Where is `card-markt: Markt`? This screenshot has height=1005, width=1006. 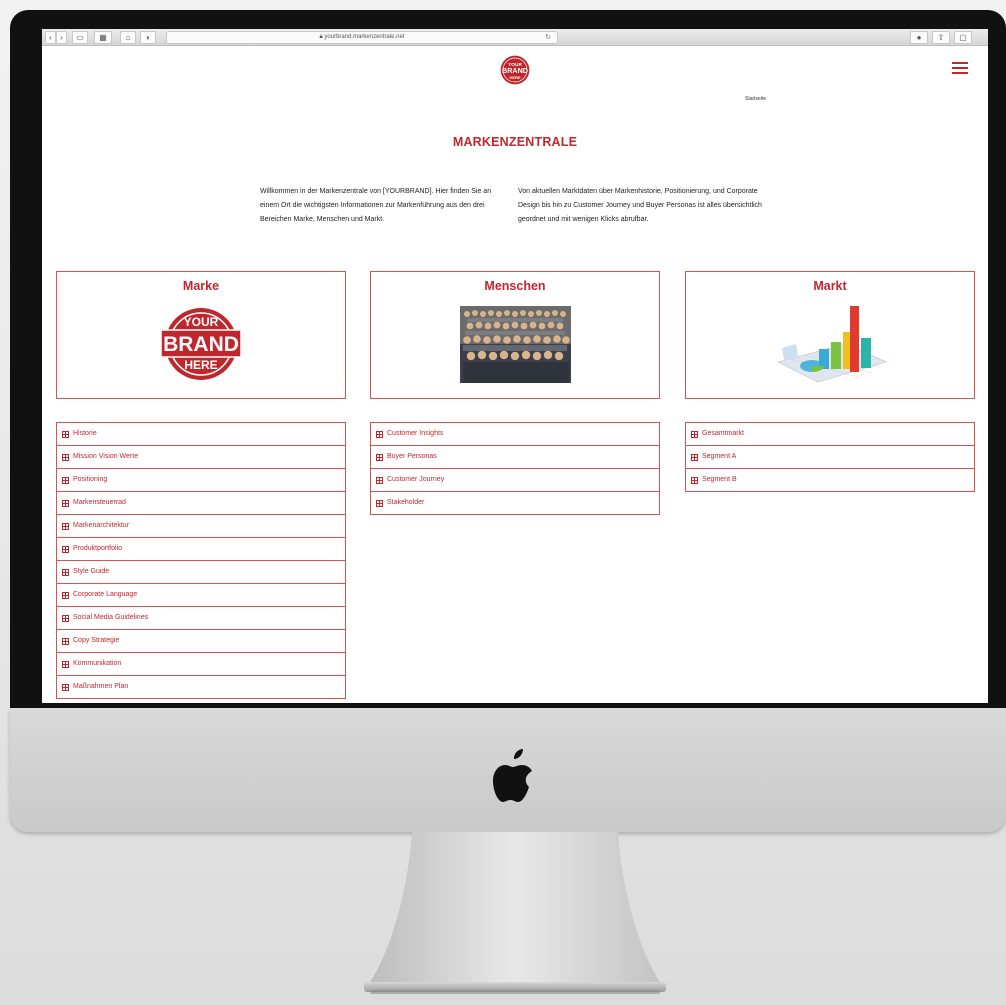
card-markt: Markt is located at coordinates (830, 335).